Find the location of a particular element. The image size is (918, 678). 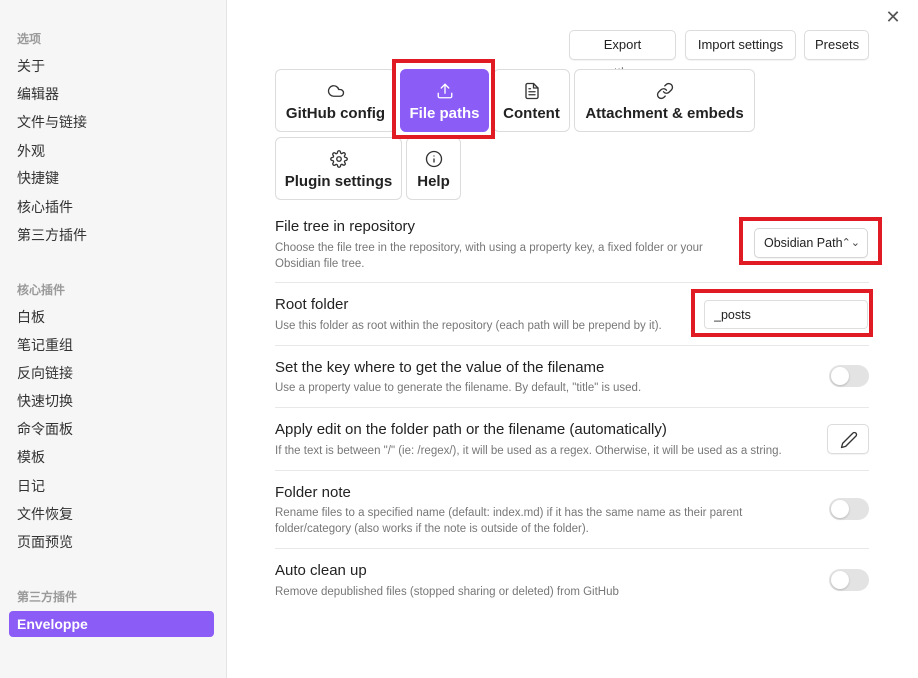

pencil-icon is located at coordinates (849, 440).